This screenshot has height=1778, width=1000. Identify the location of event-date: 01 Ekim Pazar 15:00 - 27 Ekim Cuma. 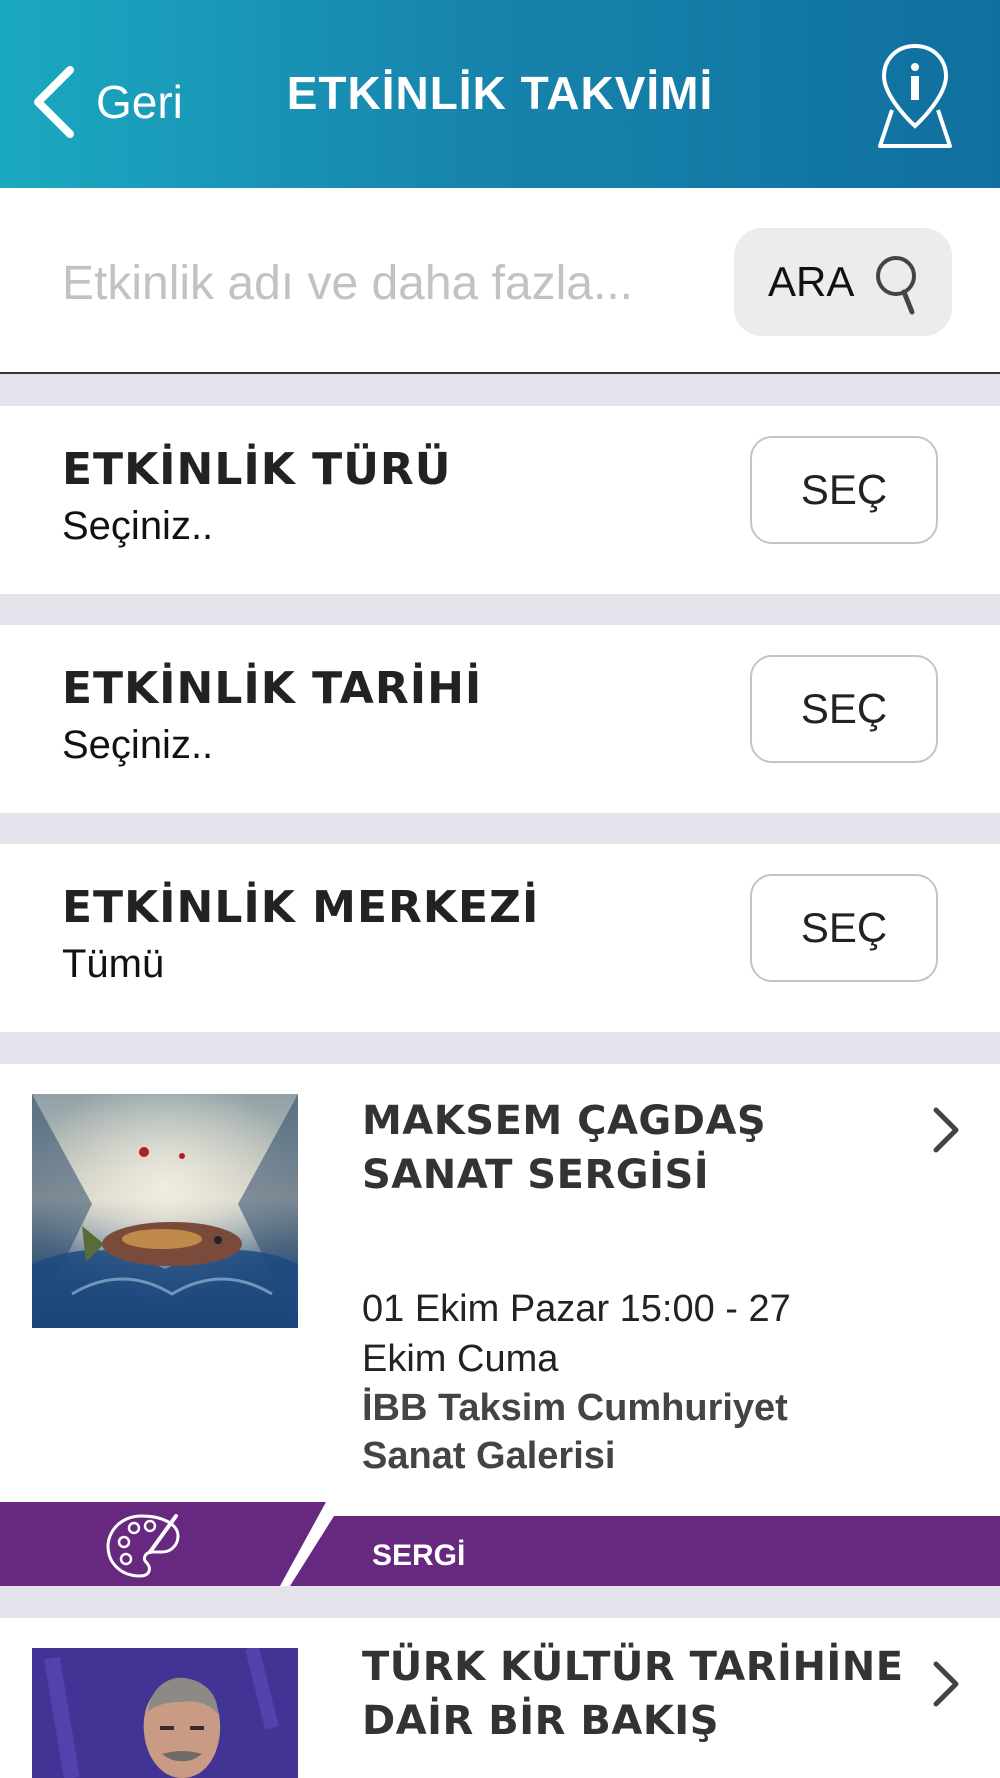
(576, 1334).